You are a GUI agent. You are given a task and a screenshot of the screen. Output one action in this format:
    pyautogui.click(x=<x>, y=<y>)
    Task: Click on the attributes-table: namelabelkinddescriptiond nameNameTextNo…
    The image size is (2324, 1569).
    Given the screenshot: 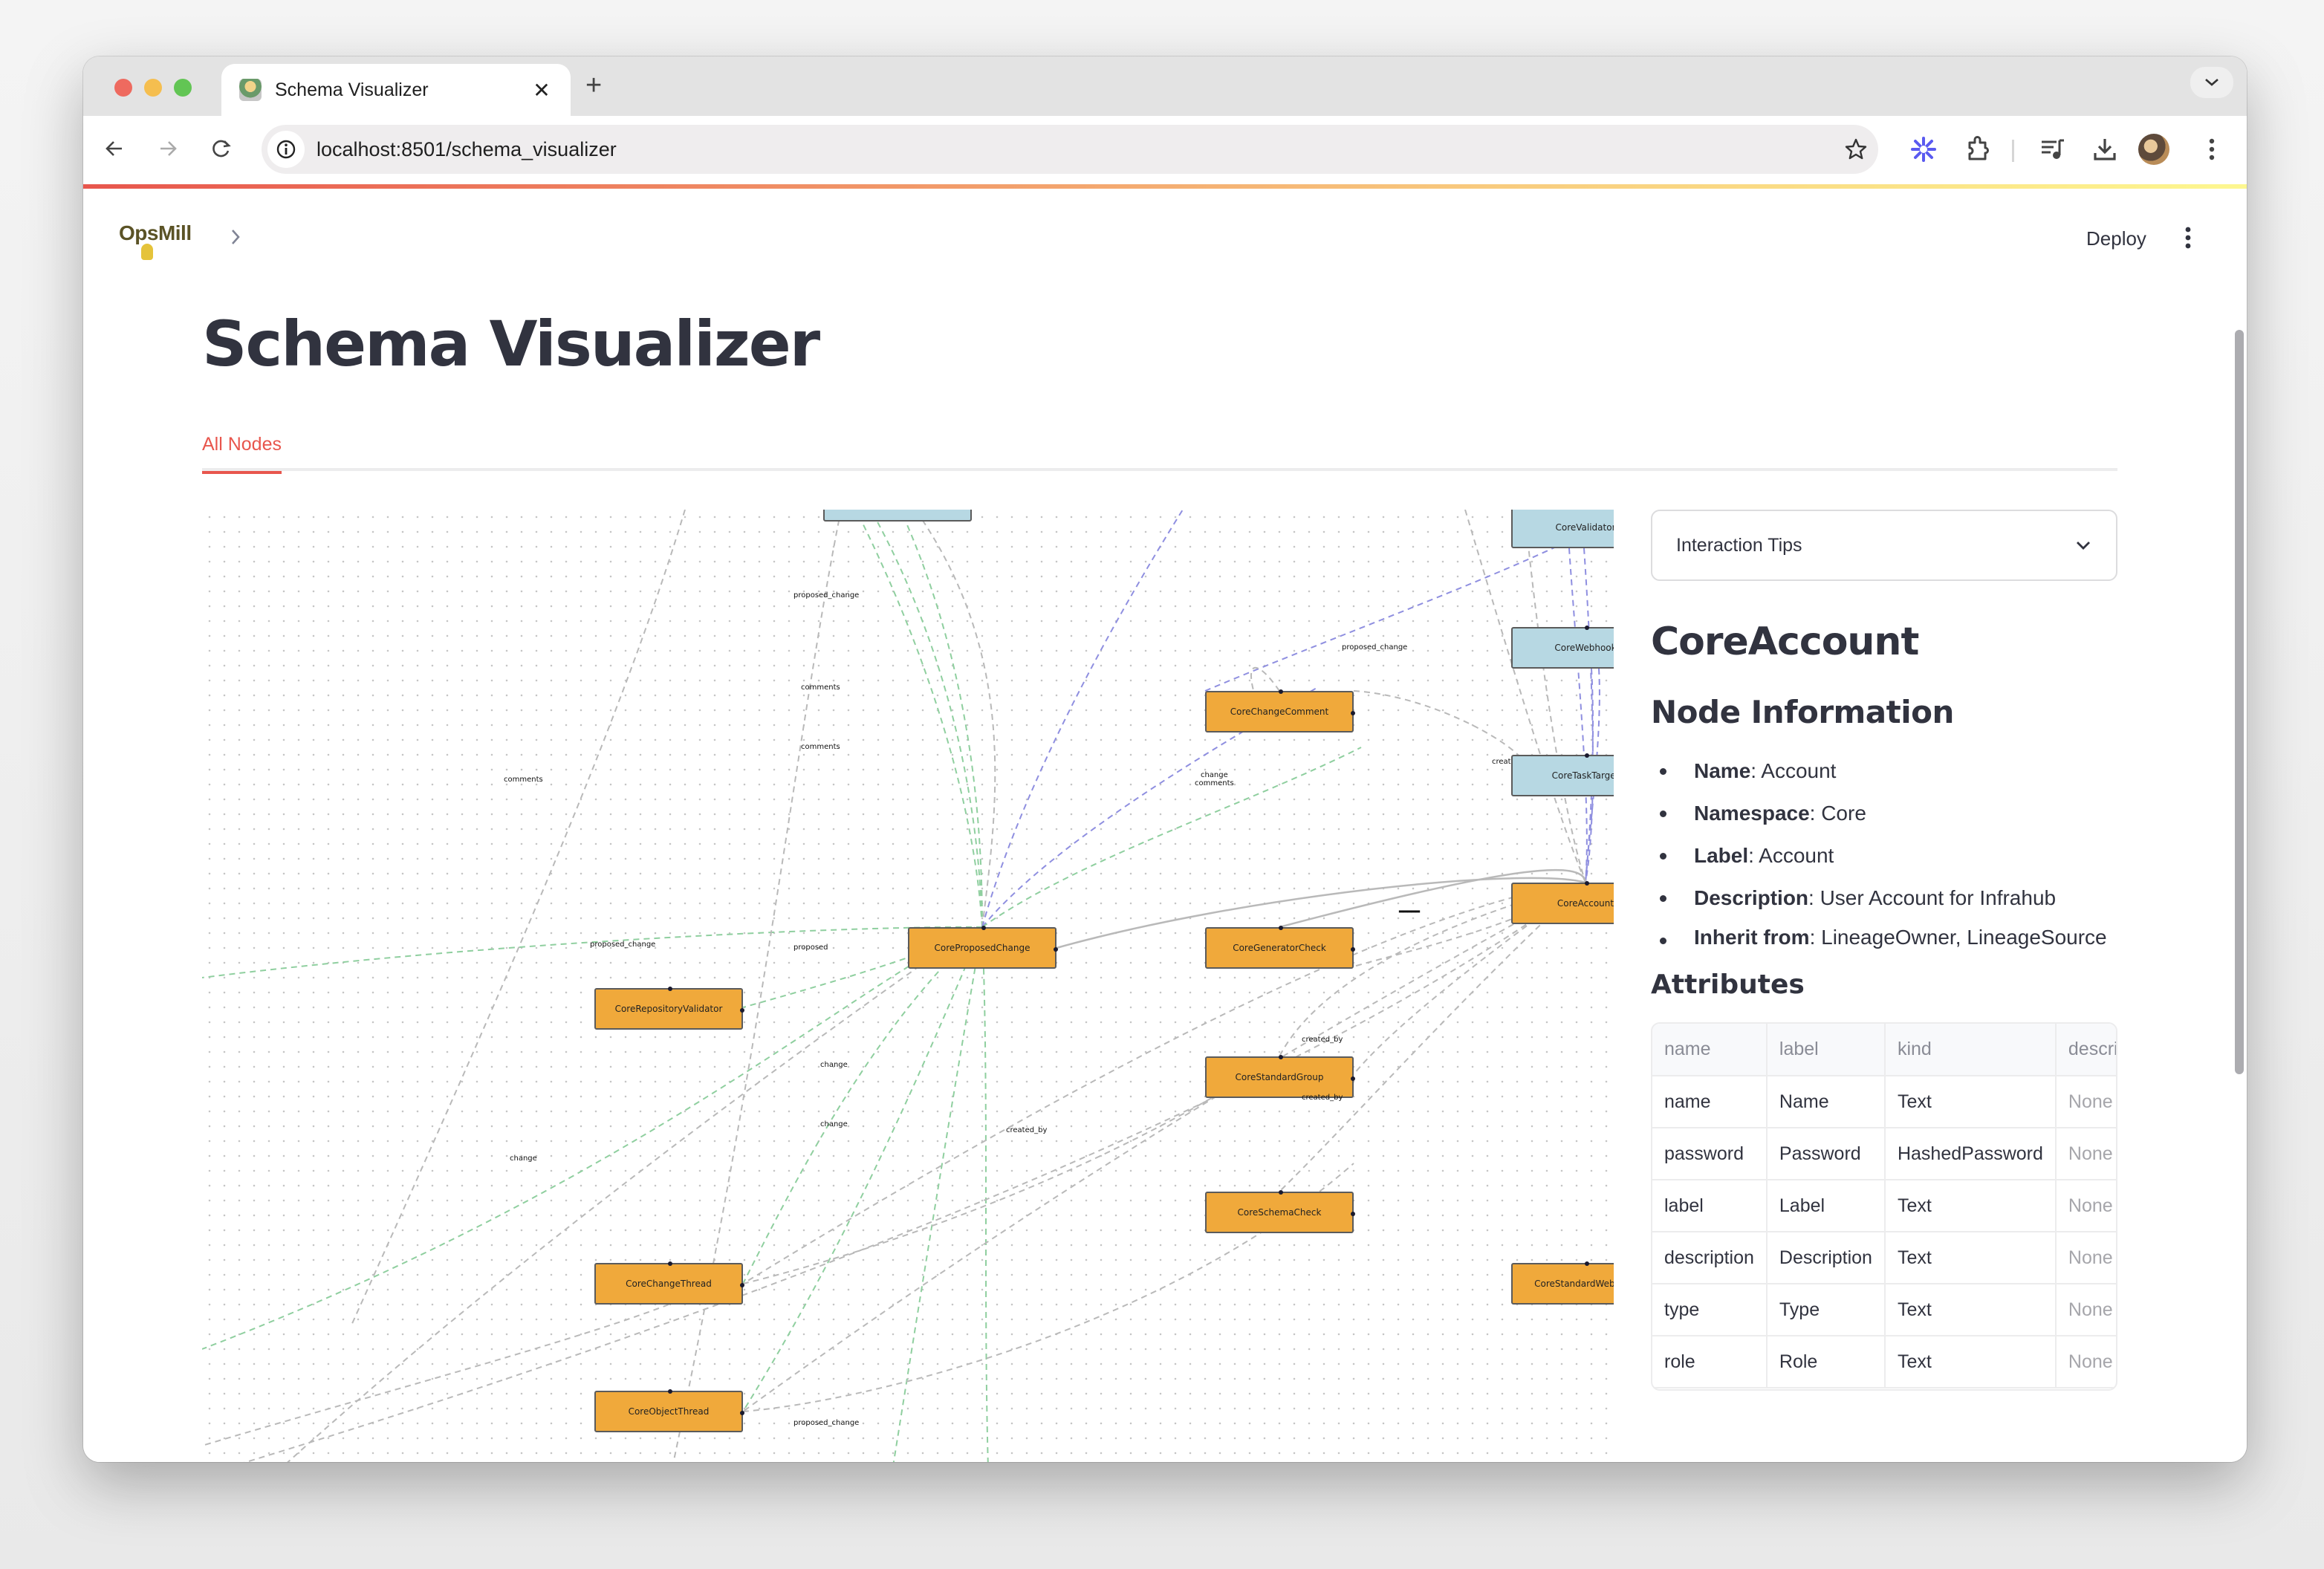 What is the action you would take?
    pyautogui.click(x=1884, y=1206)
    